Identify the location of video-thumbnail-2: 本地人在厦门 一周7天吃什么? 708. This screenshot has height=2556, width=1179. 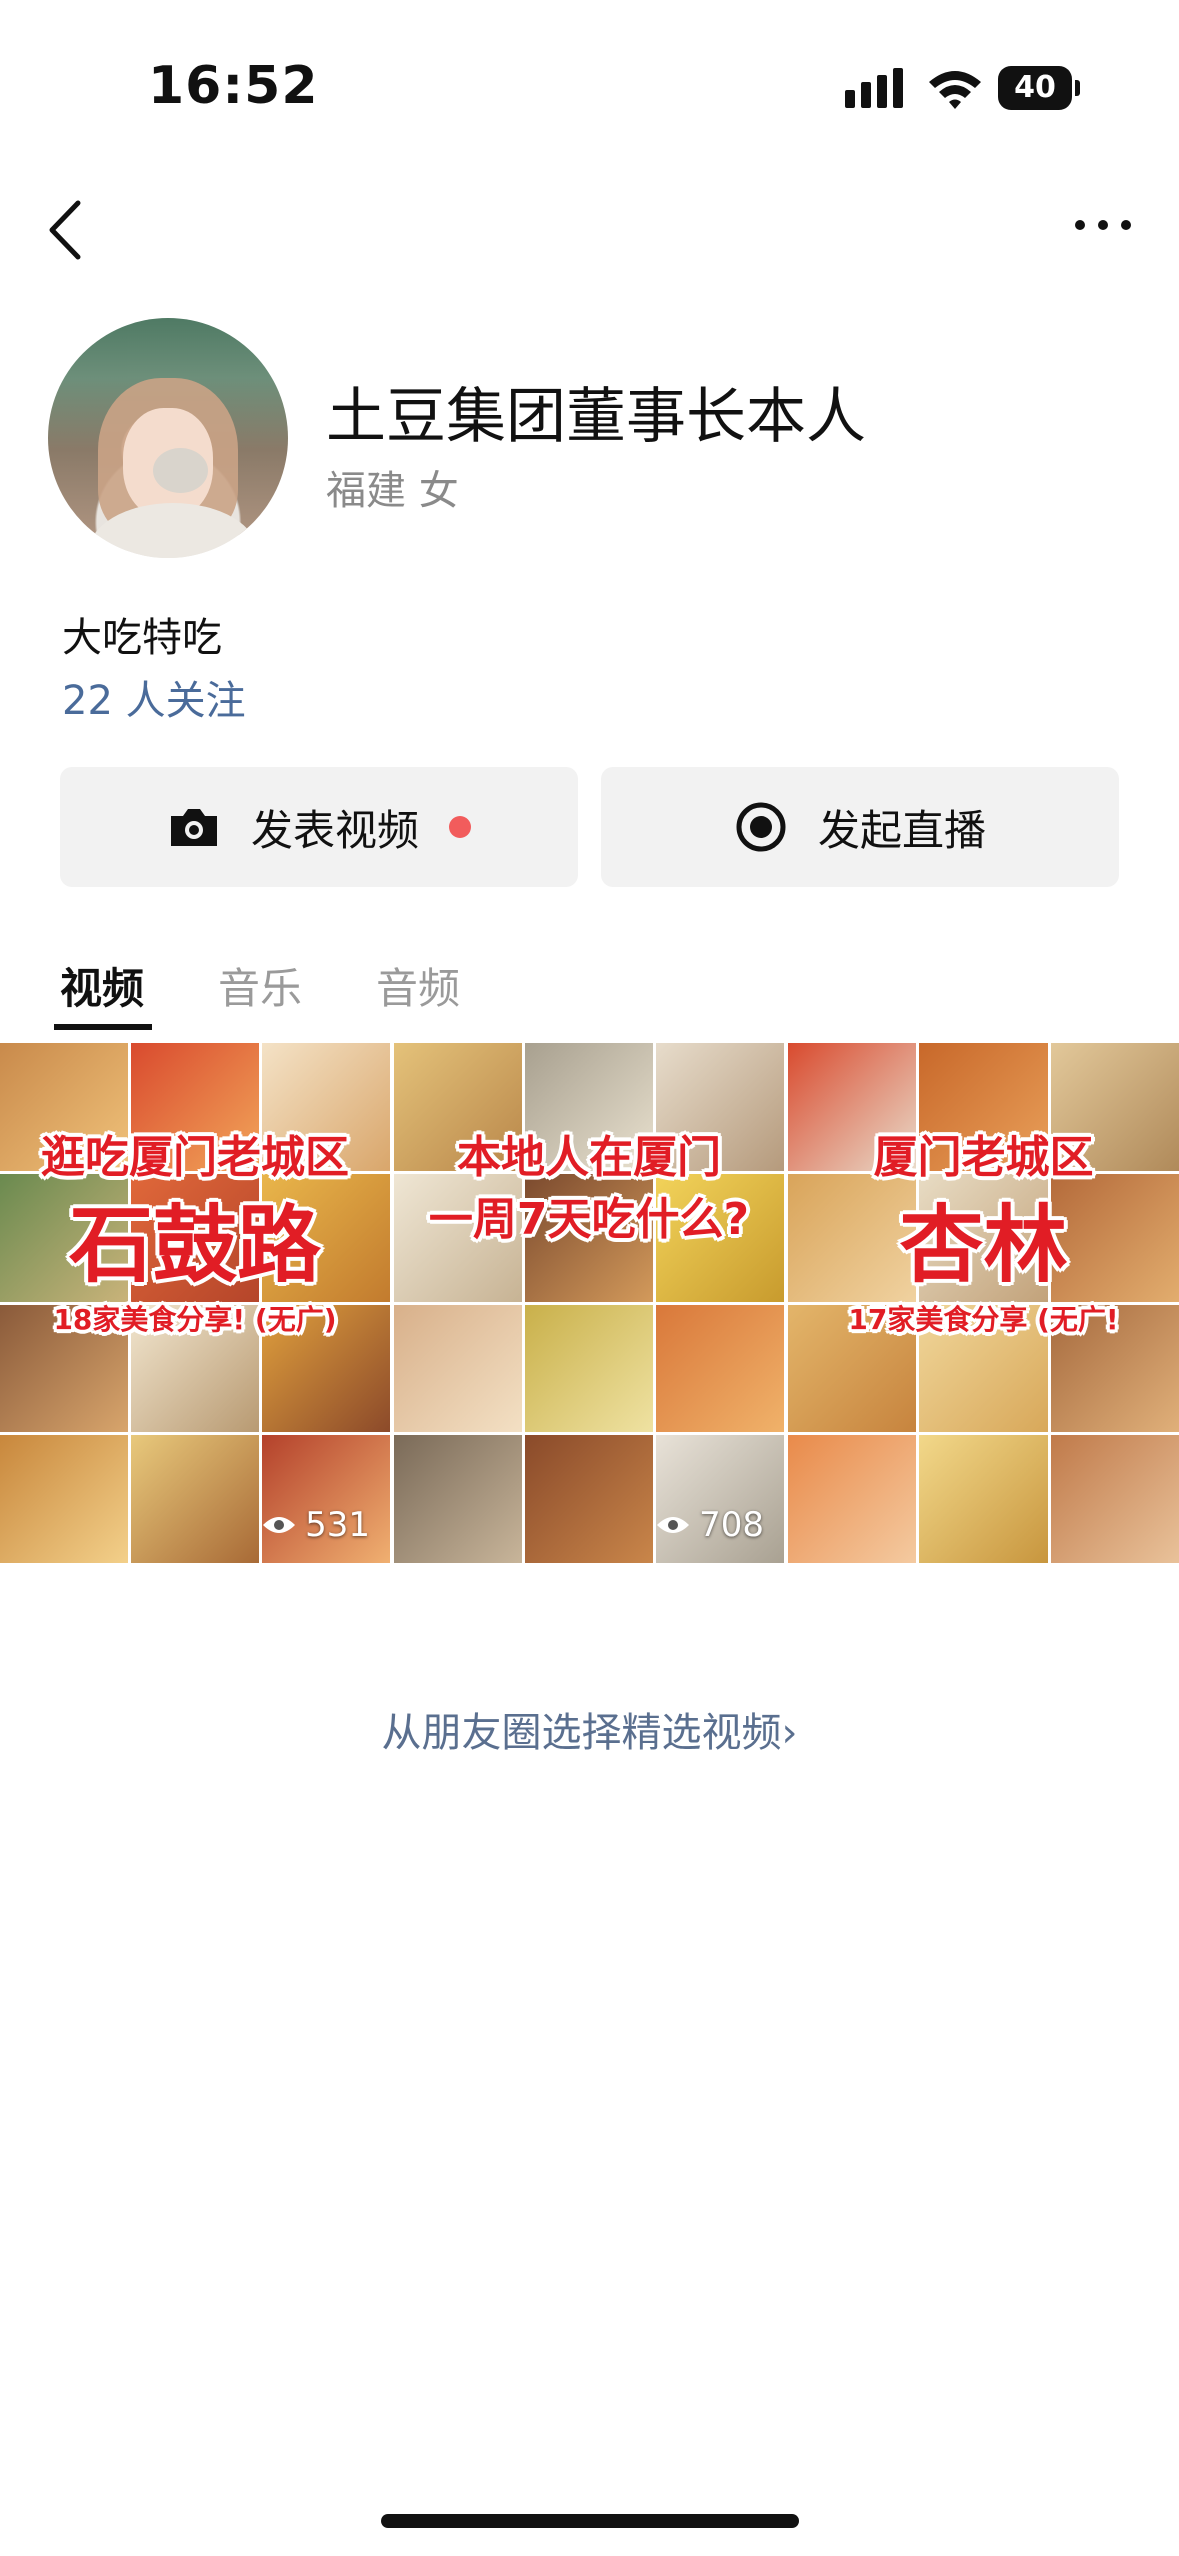
(589, 1303).